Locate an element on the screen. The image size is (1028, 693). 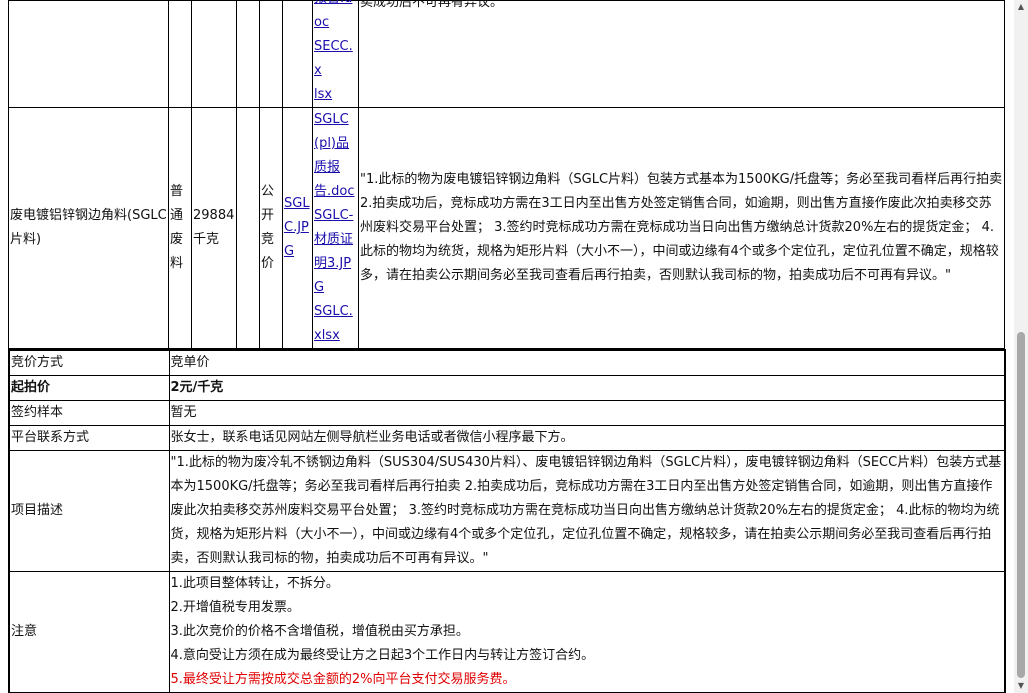
lot-description-cell: 卖成功后不可再有异议。" is located at coordinates (681, 54).